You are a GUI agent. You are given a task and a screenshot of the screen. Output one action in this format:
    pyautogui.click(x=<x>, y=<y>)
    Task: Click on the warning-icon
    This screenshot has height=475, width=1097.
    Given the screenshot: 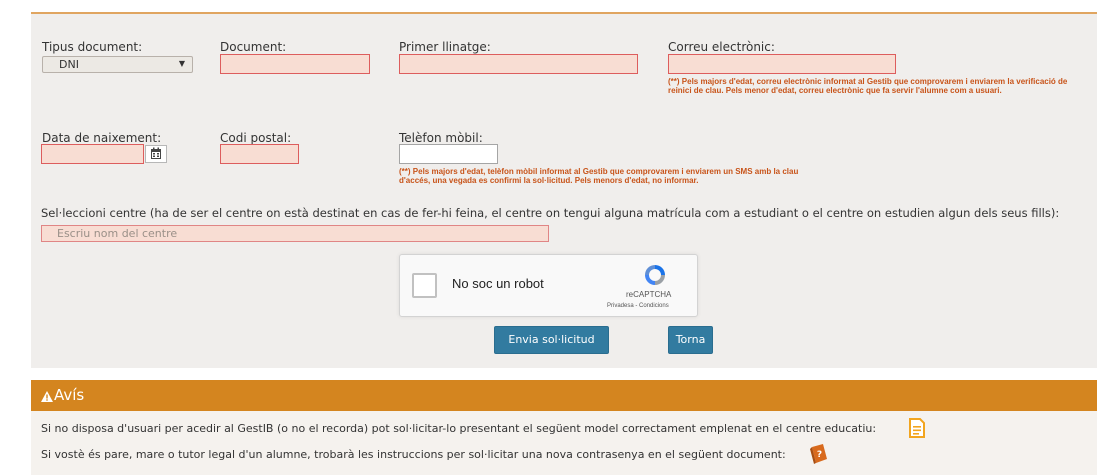 What is the action you would take?
    pyautogui.click(x=47, y=396)
    